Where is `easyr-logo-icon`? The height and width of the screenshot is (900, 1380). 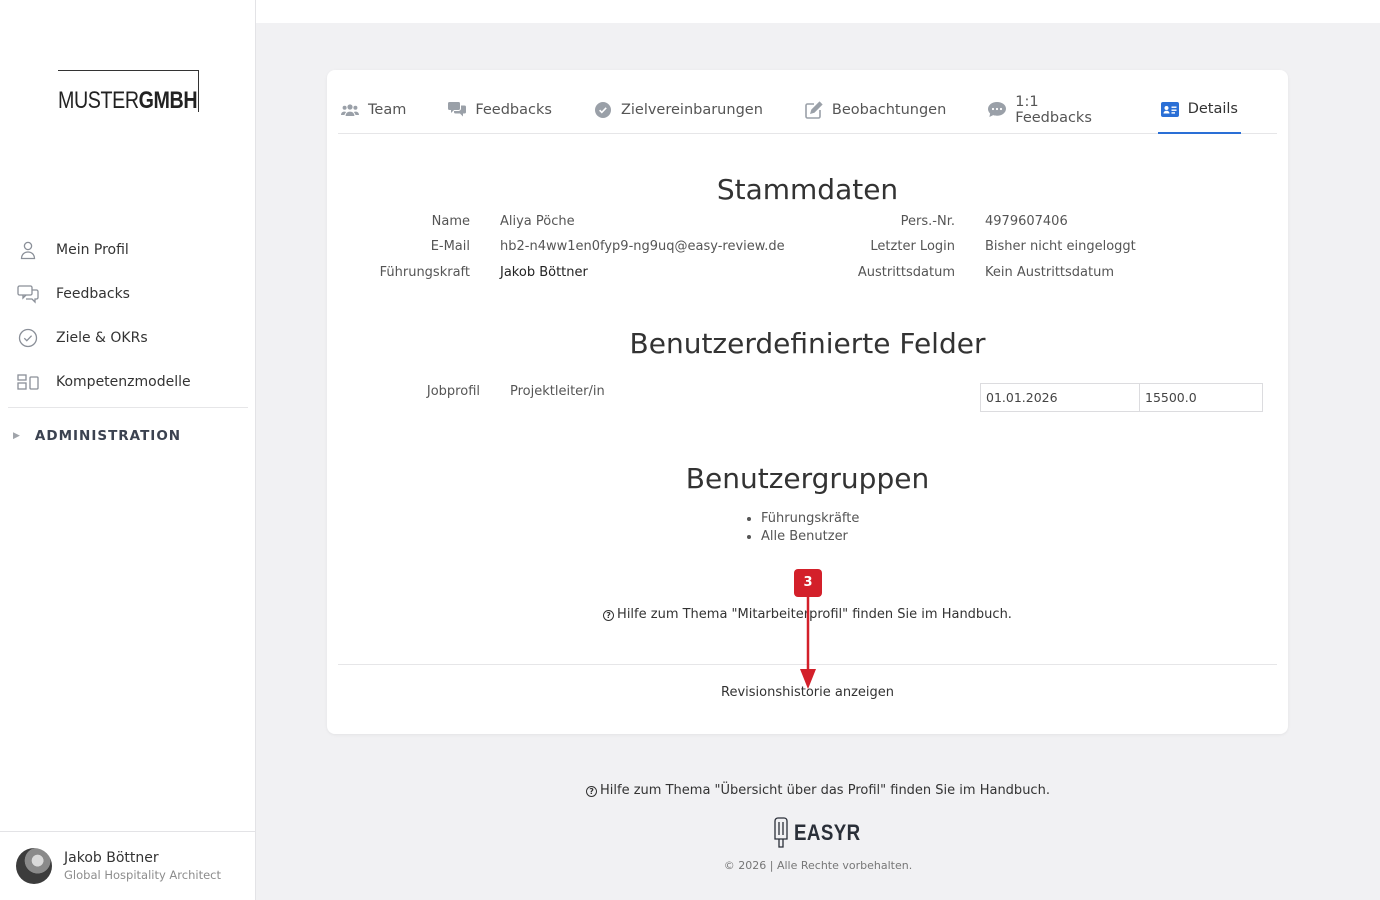
easyr-logo-icon is located at coordinates (781, 832).